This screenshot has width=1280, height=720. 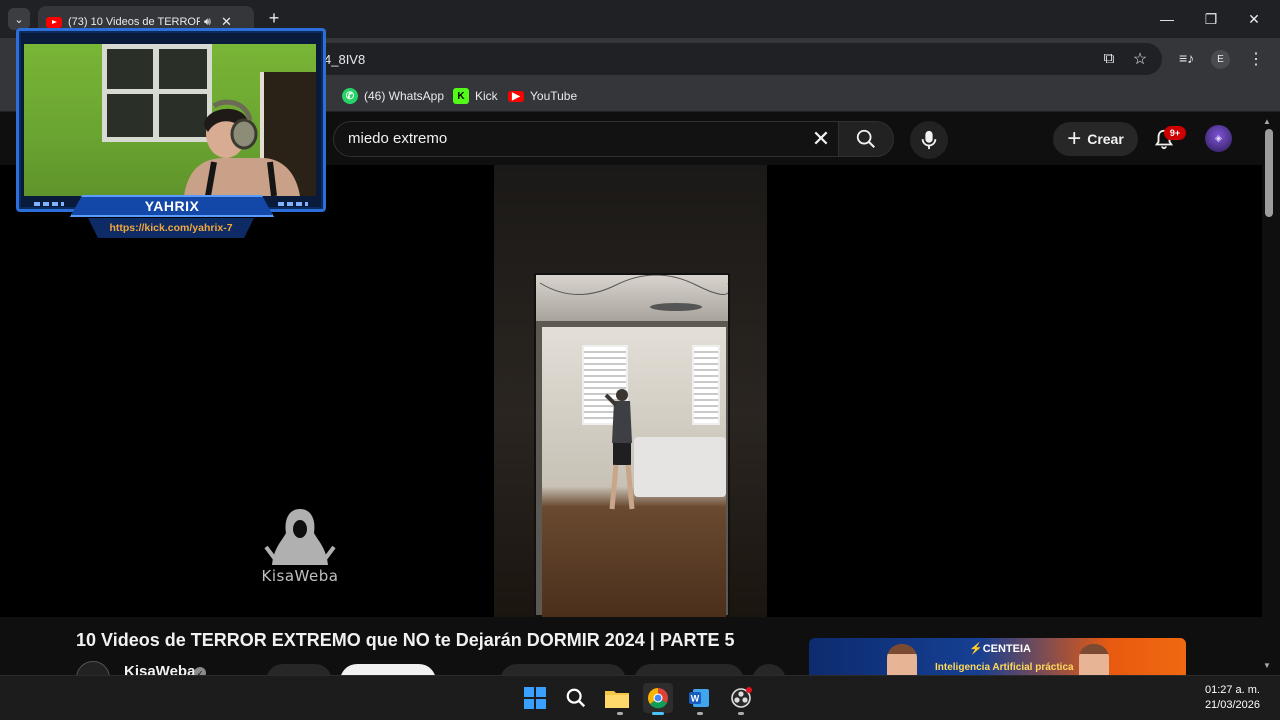 What do you see at coordinates (19, 19) in the screenshot?
I see `tab-search-icon: ⌄` at bounding box center [19, 19].